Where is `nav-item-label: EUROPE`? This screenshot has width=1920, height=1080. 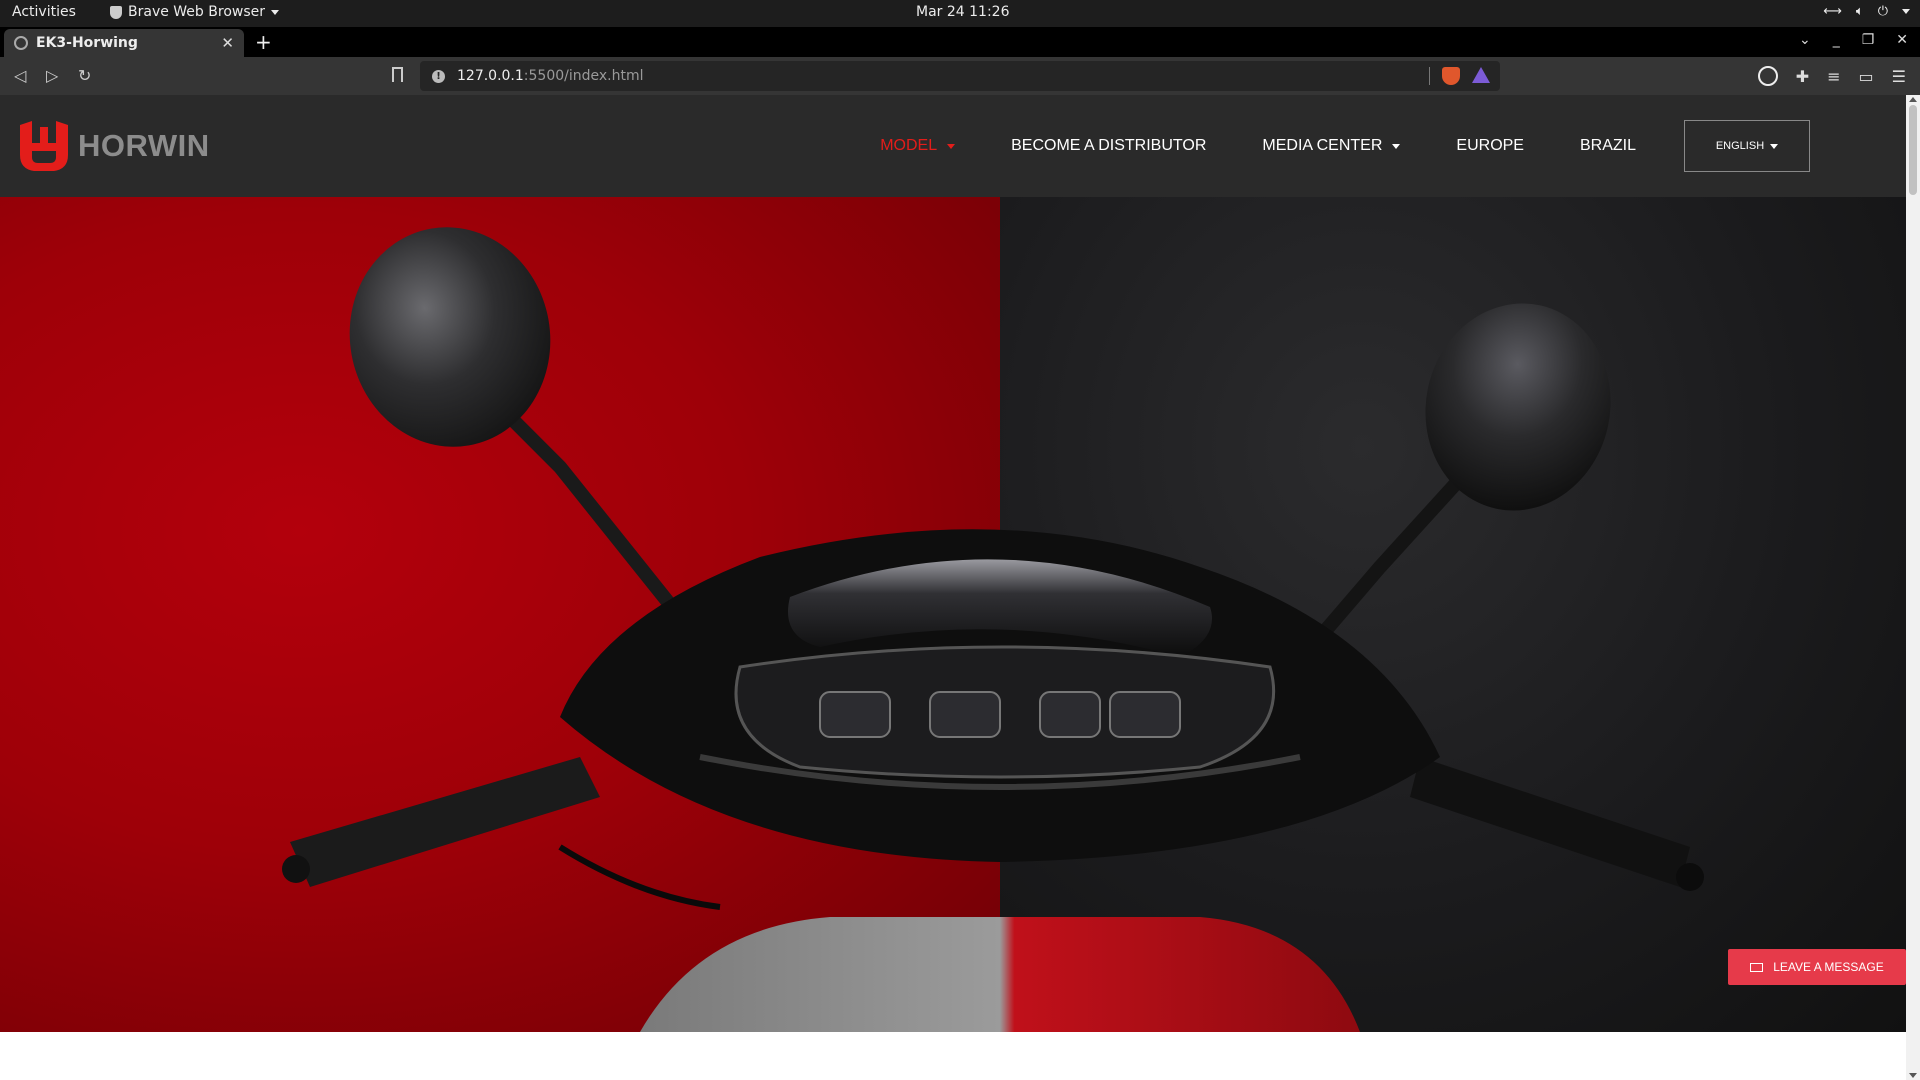 nav-item-label: EUROPE is located at coordinates (1490, 145).